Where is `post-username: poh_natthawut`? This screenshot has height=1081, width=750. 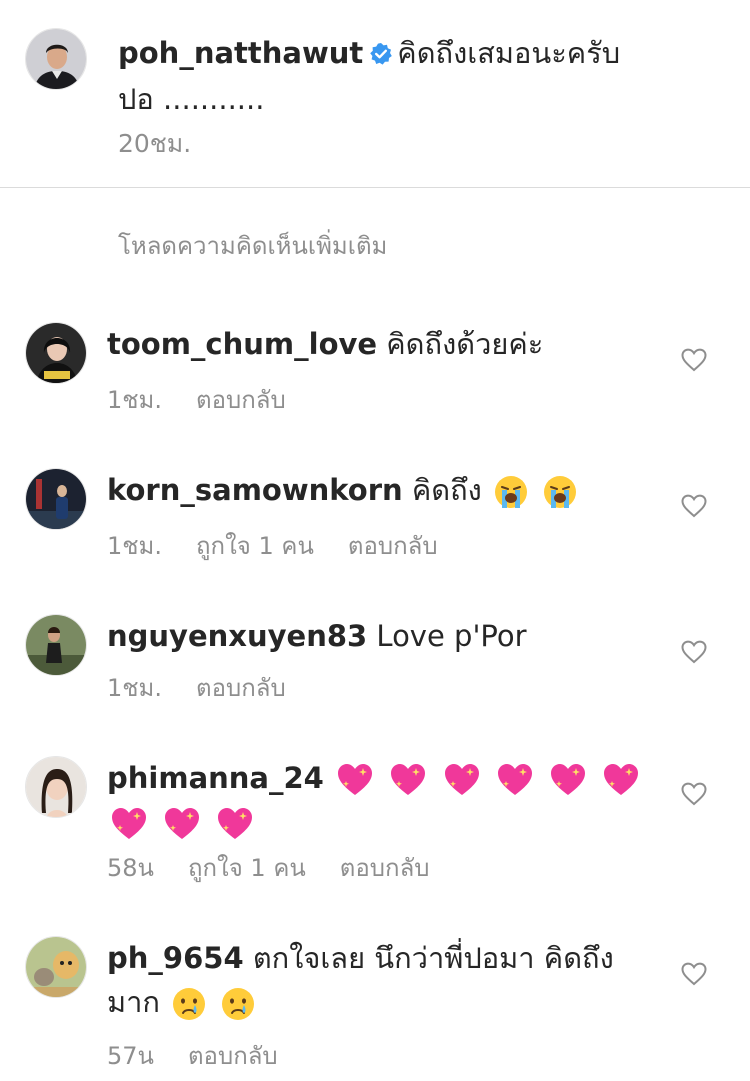 post-username: poh_natthawut is located at coordinates (240, 53).